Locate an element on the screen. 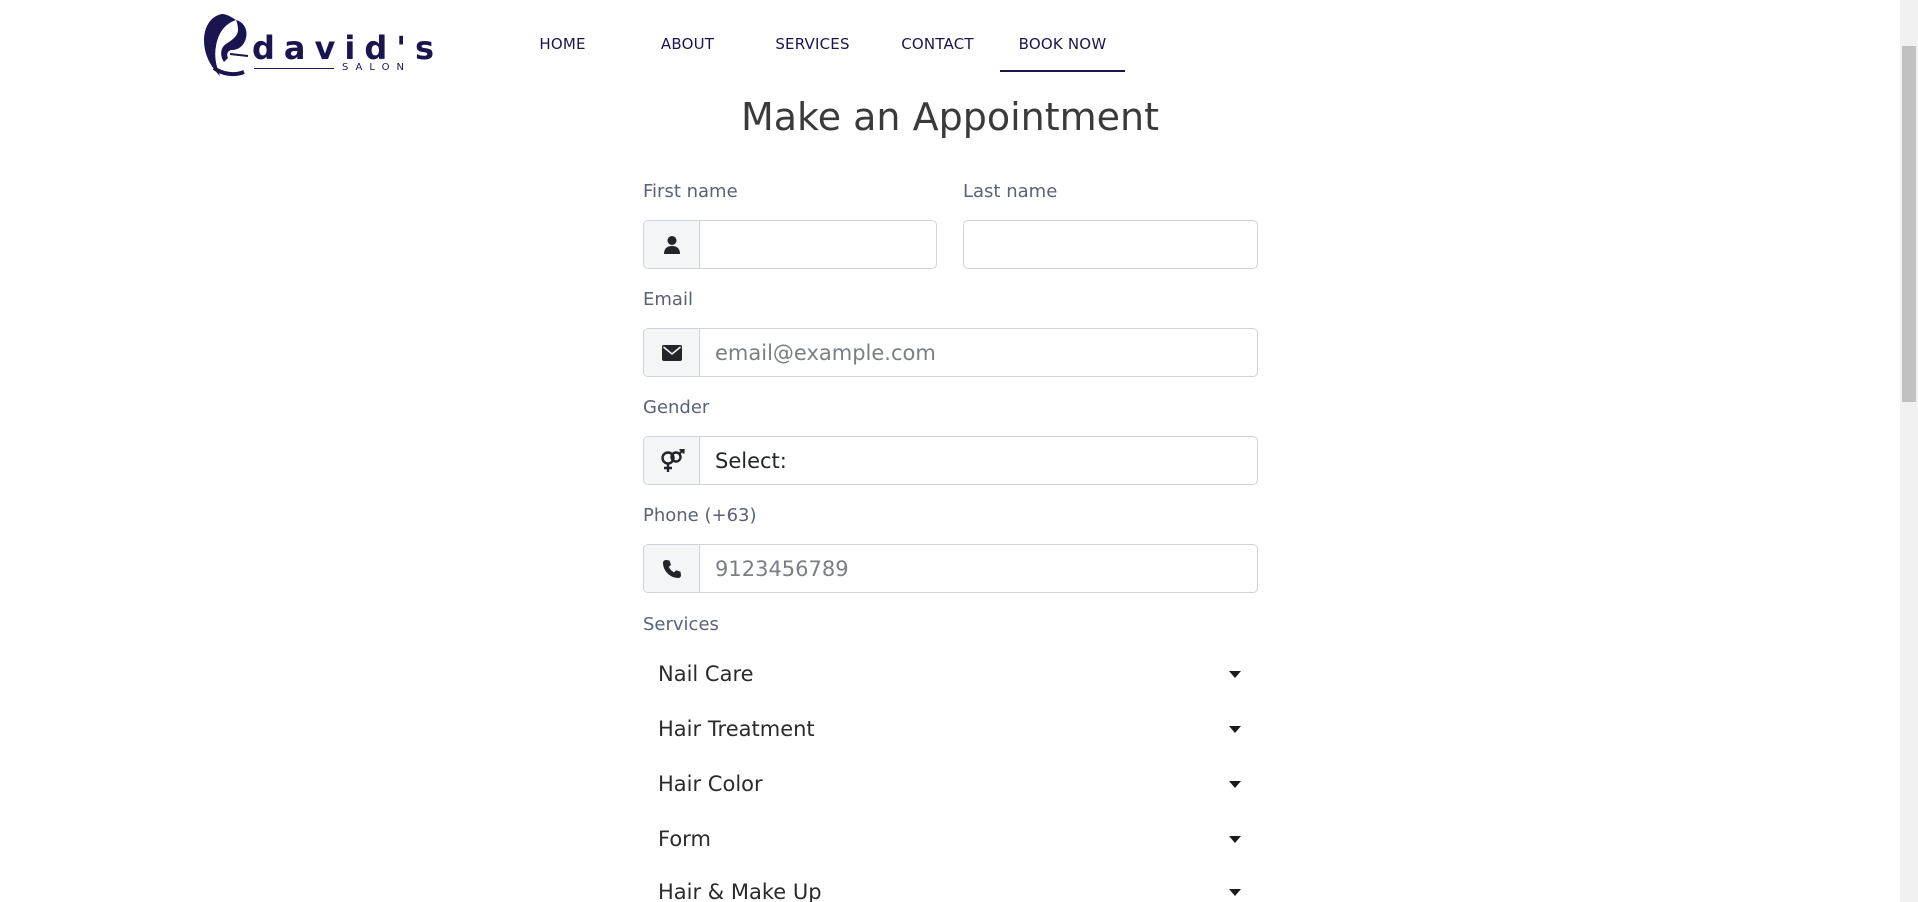  service-form: Form is located at coordinates (949, 839).